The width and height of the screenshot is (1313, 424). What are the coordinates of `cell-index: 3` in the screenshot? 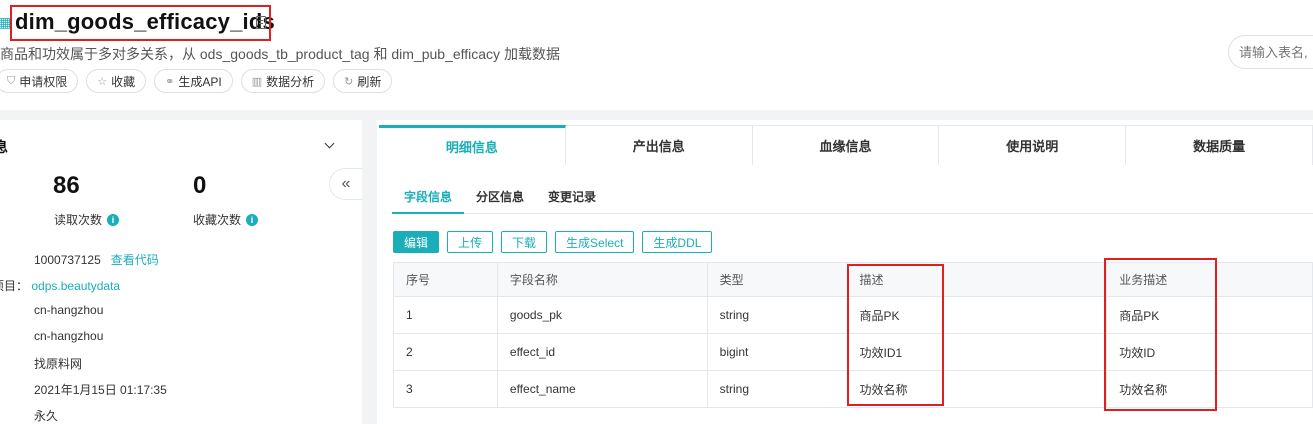 It's located at (445, 389).